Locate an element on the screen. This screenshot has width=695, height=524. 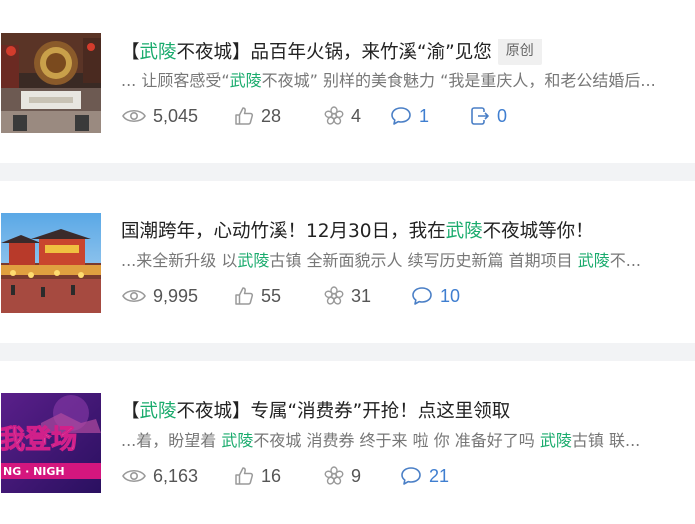
ancient-town-night-thumbnail-icon is located at coordinates (51, 263).